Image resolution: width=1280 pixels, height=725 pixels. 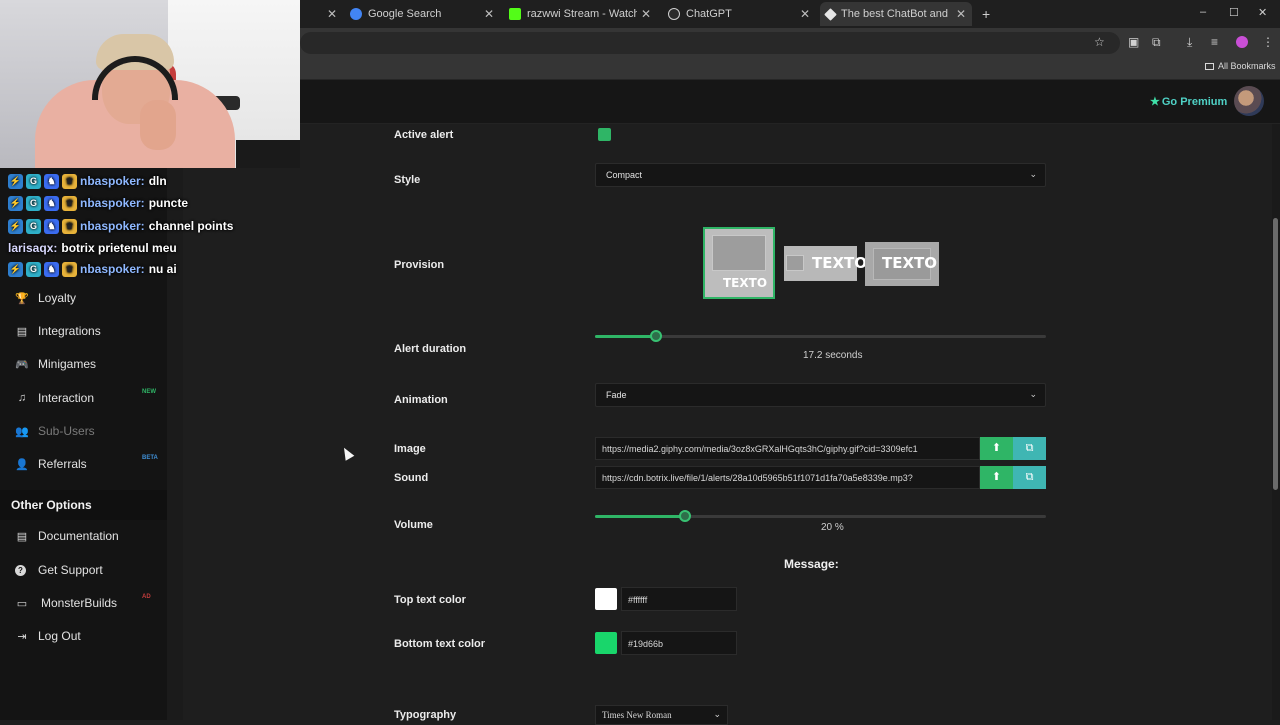 I want to click on webcam-chair, so click(x=268, y=154).